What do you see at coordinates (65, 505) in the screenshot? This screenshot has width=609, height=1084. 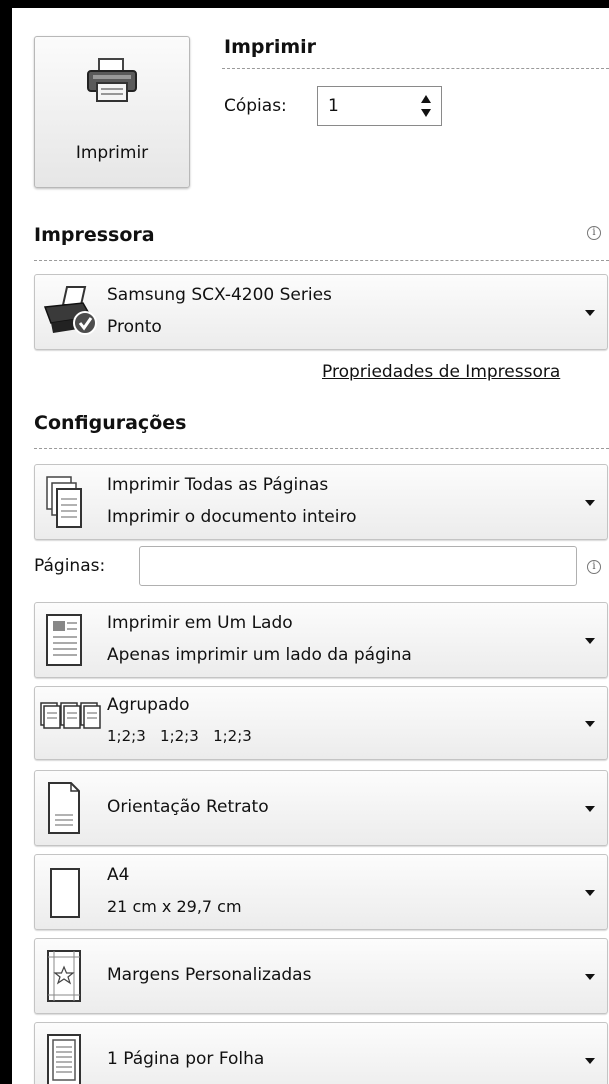 I see `pages-stack-icon` at bounding box center [65, 505].